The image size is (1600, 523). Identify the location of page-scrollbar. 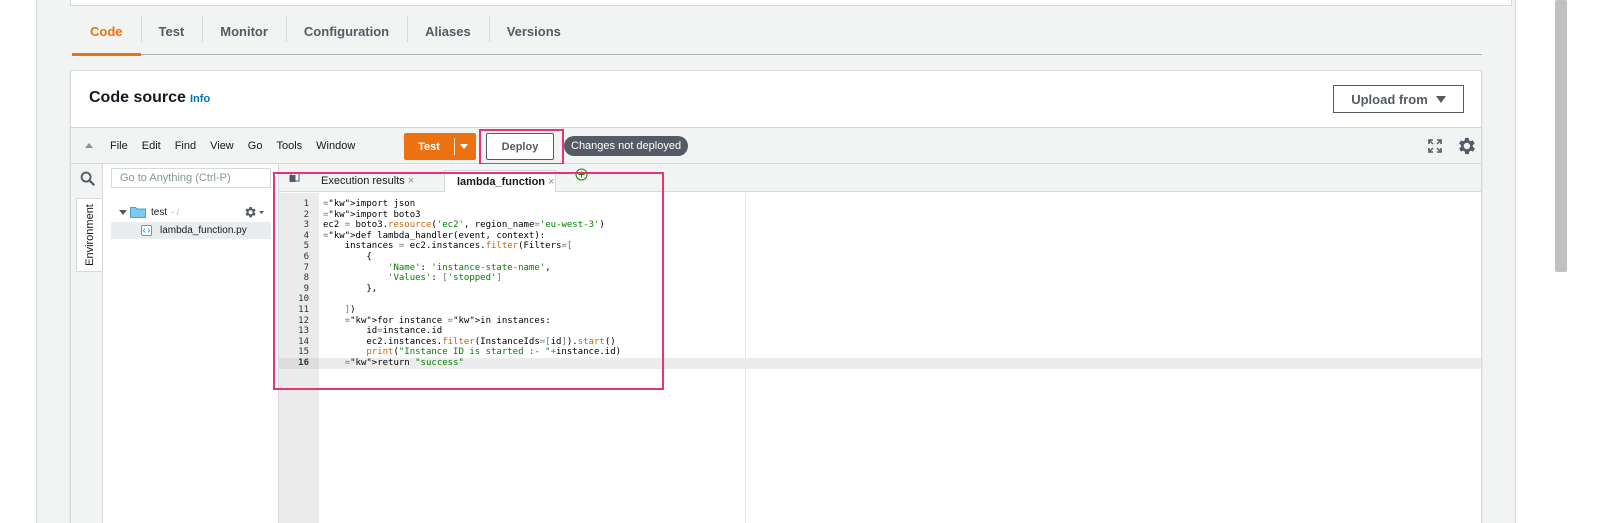
(1561, 136).